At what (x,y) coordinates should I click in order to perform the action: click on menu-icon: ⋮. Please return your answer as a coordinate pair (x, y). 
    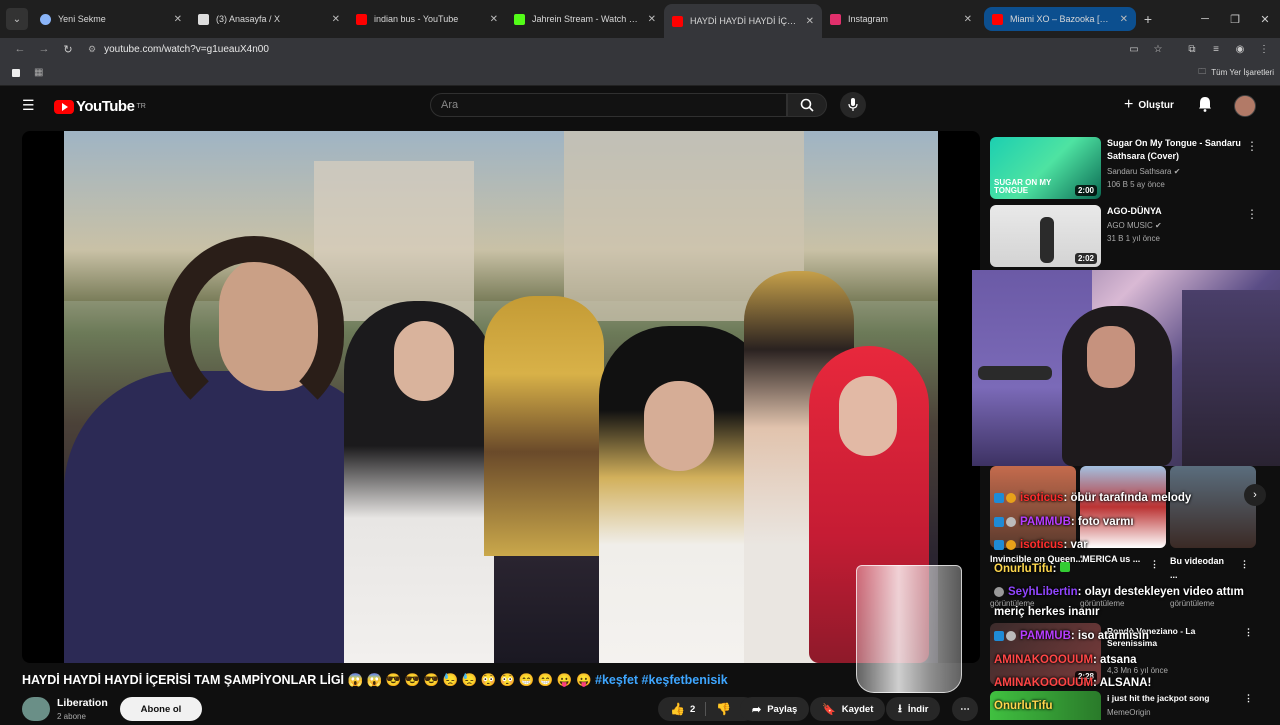
    Looking at the image, I should click on (1264, 49).